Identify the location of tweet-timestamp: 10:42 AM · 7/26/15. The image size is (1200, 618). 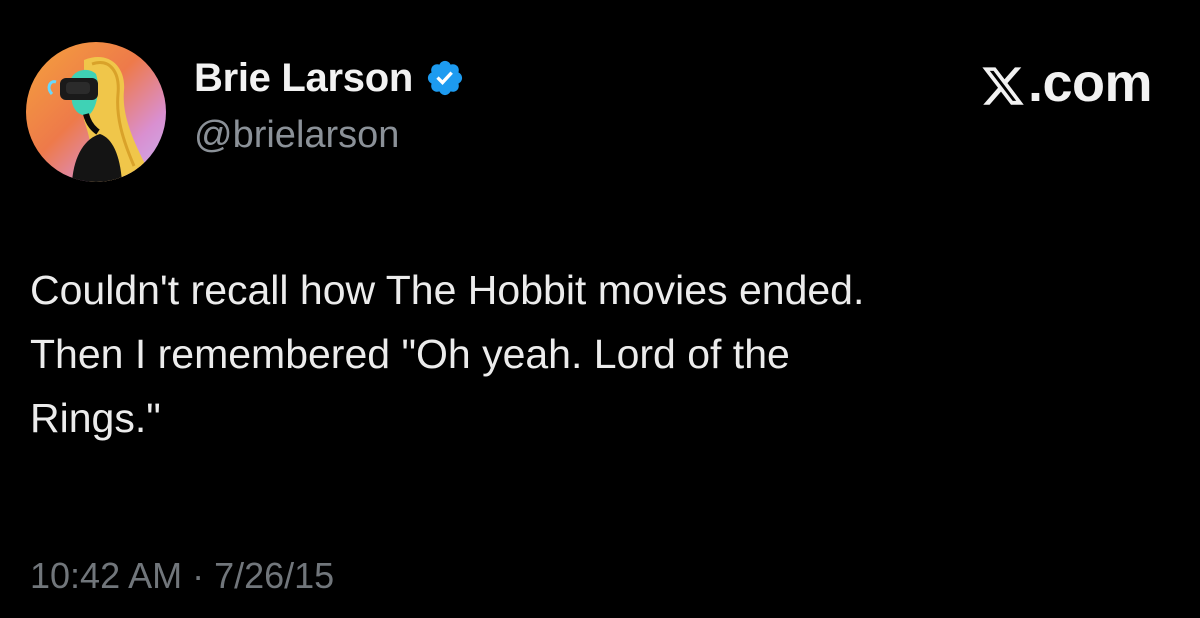
(182, 576).